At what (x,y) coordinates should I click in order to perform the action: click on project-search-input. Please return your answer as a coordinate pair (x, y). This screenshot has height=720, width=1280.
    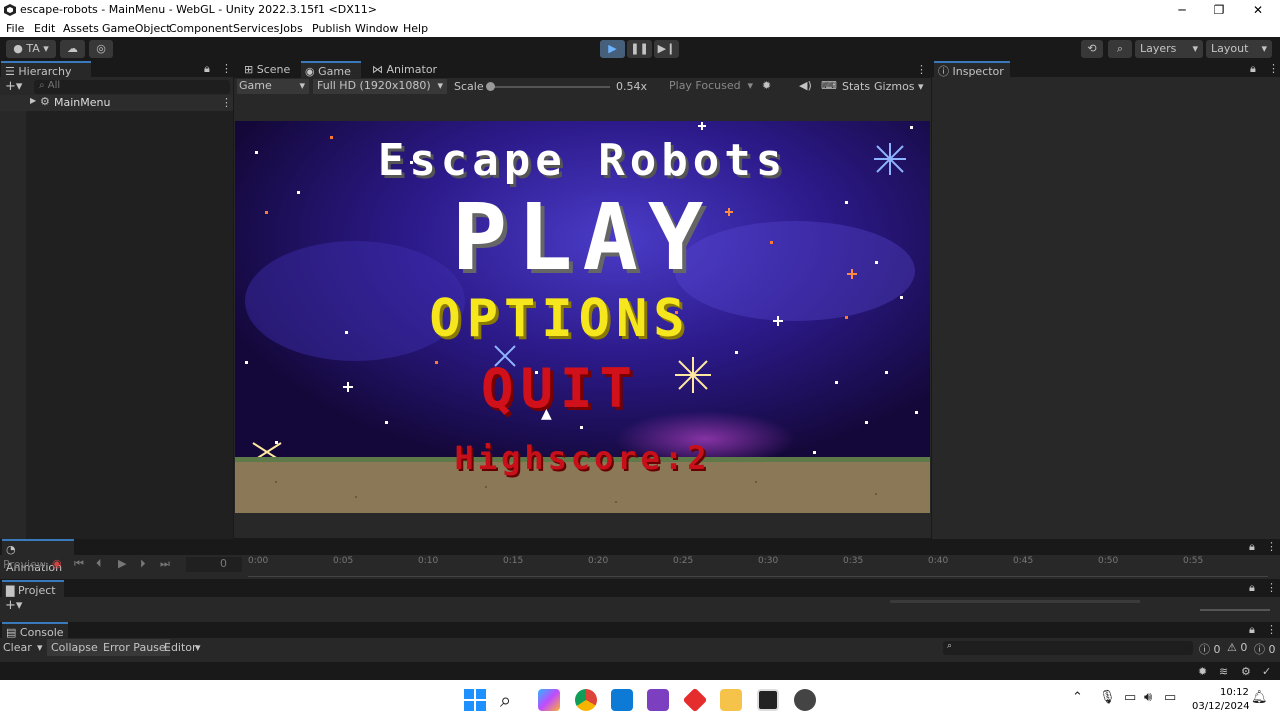
    Looking at the image, I should click on (1015, 601).